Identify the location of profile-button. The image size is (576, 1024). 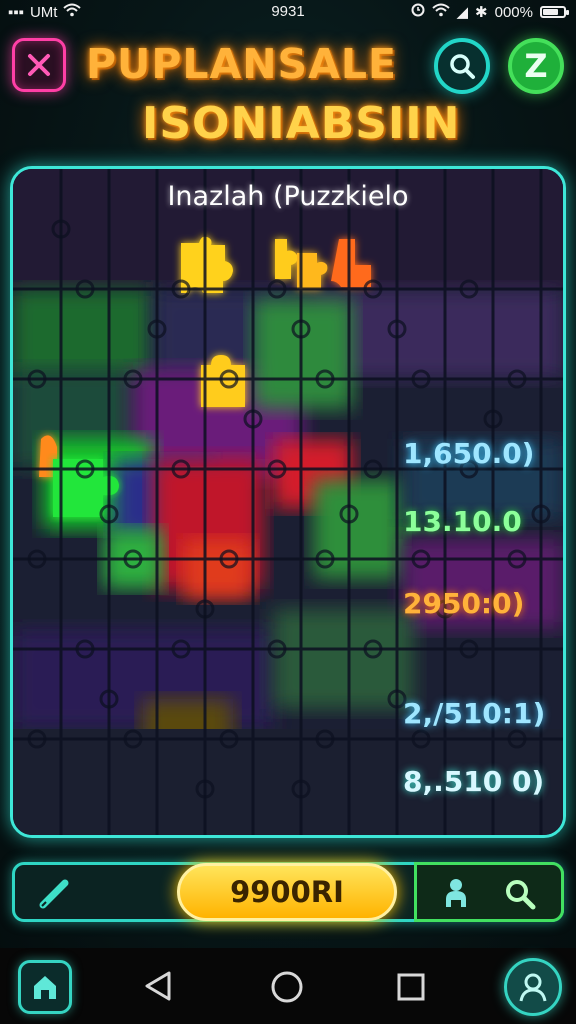
(533, 987).